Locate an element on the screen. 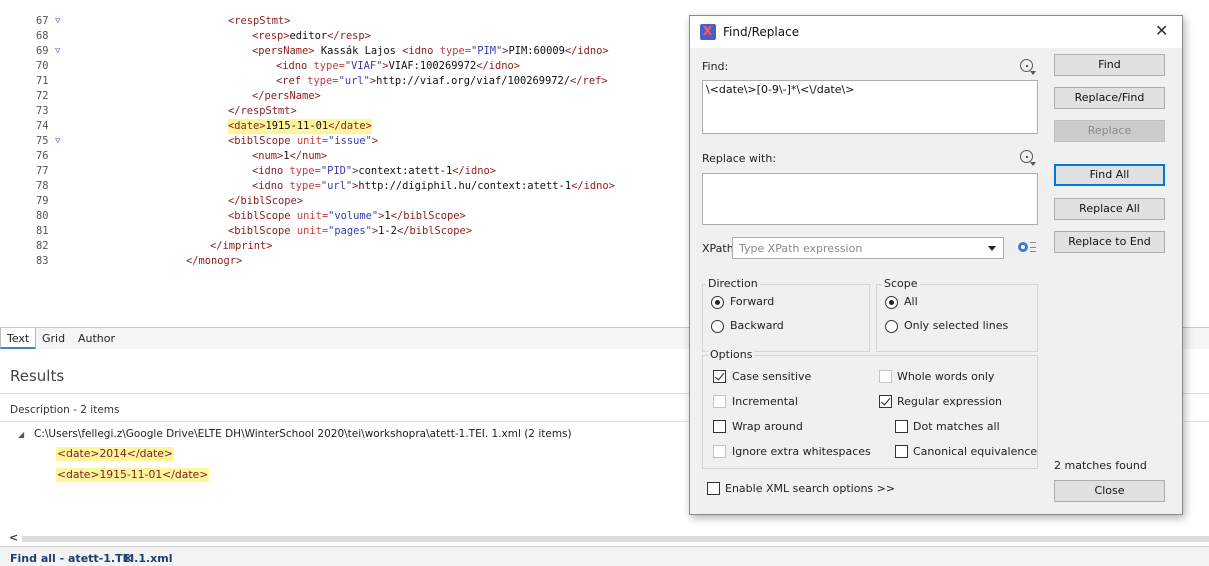 Image resolution: width=1209 pixels, height=566 pixels. code-text: <biblScope unit="volume">1</biblScope> is located at coordinates (347, 216).